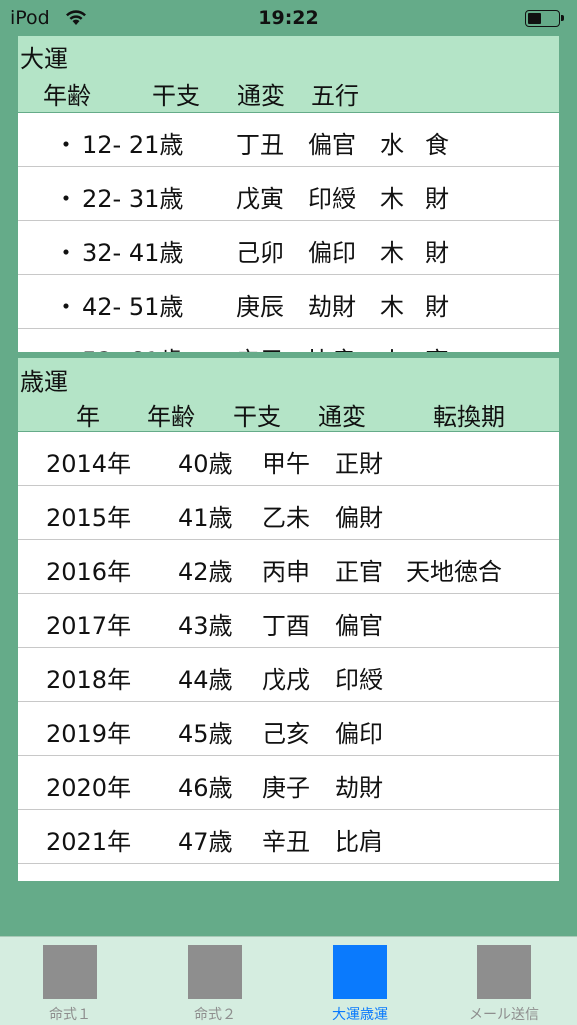 This screenshot has width=577, height=1025. Describe the element at coordinates (260, 346) in the screenshot. I see `taiun-kanshi: 辛巳` at that location.